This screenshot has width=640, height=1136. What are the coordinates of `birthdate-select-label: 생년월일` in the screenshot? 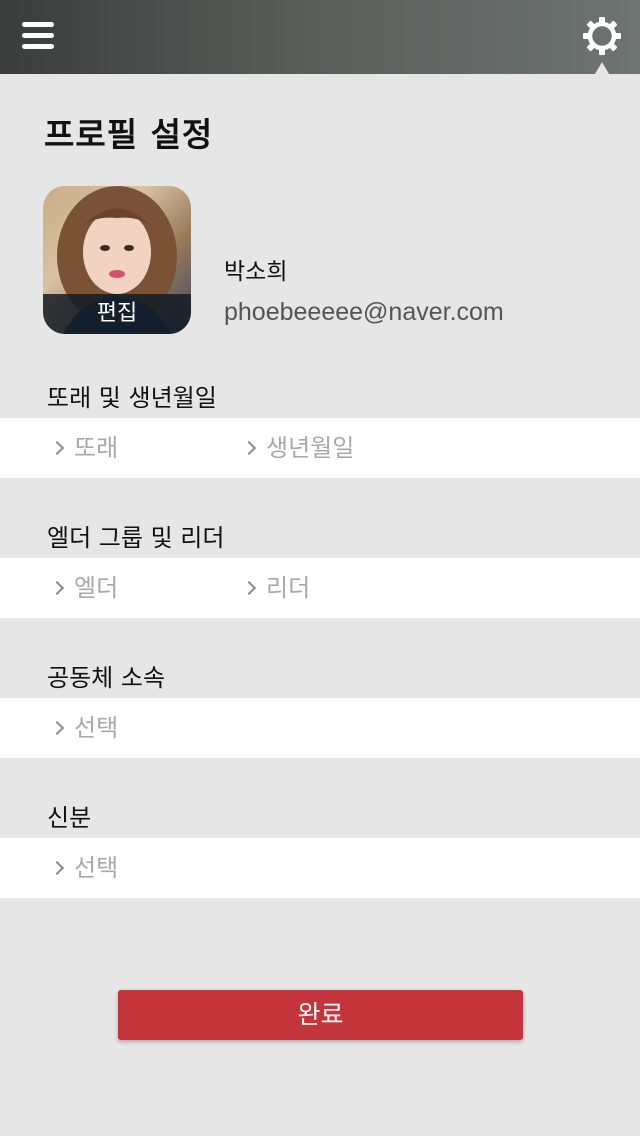 It's located at (310, 448).